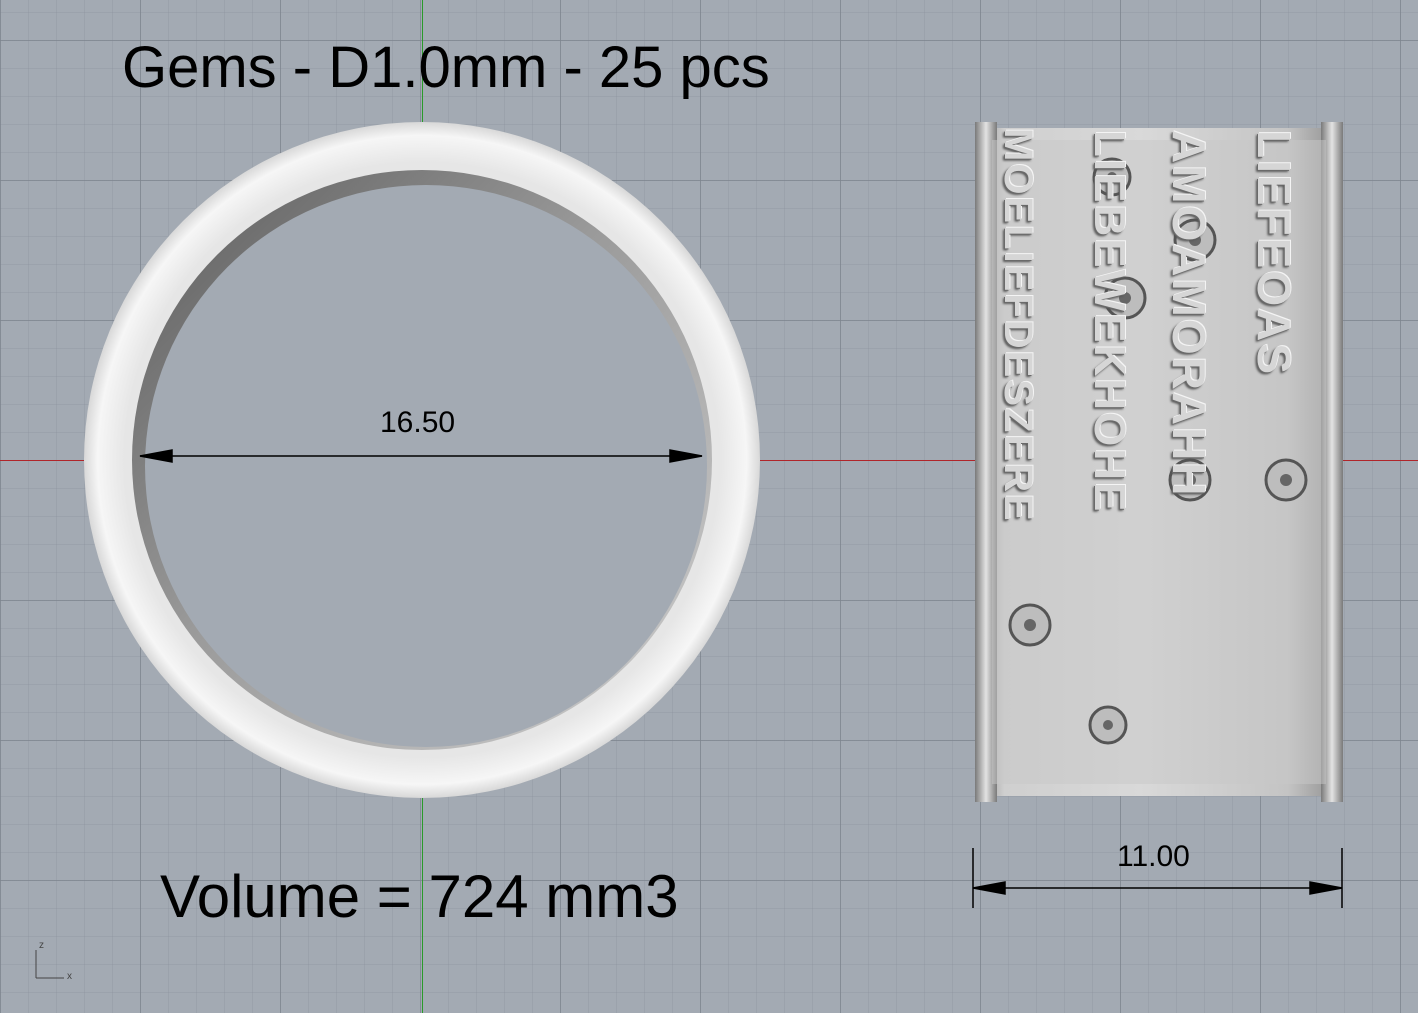 This screenshot has width=1418, height=1013. What do you see at coordinates (41, 945) in the screenshot?
I see `gizmo-z-label: z` at bounding box center [41, 945].